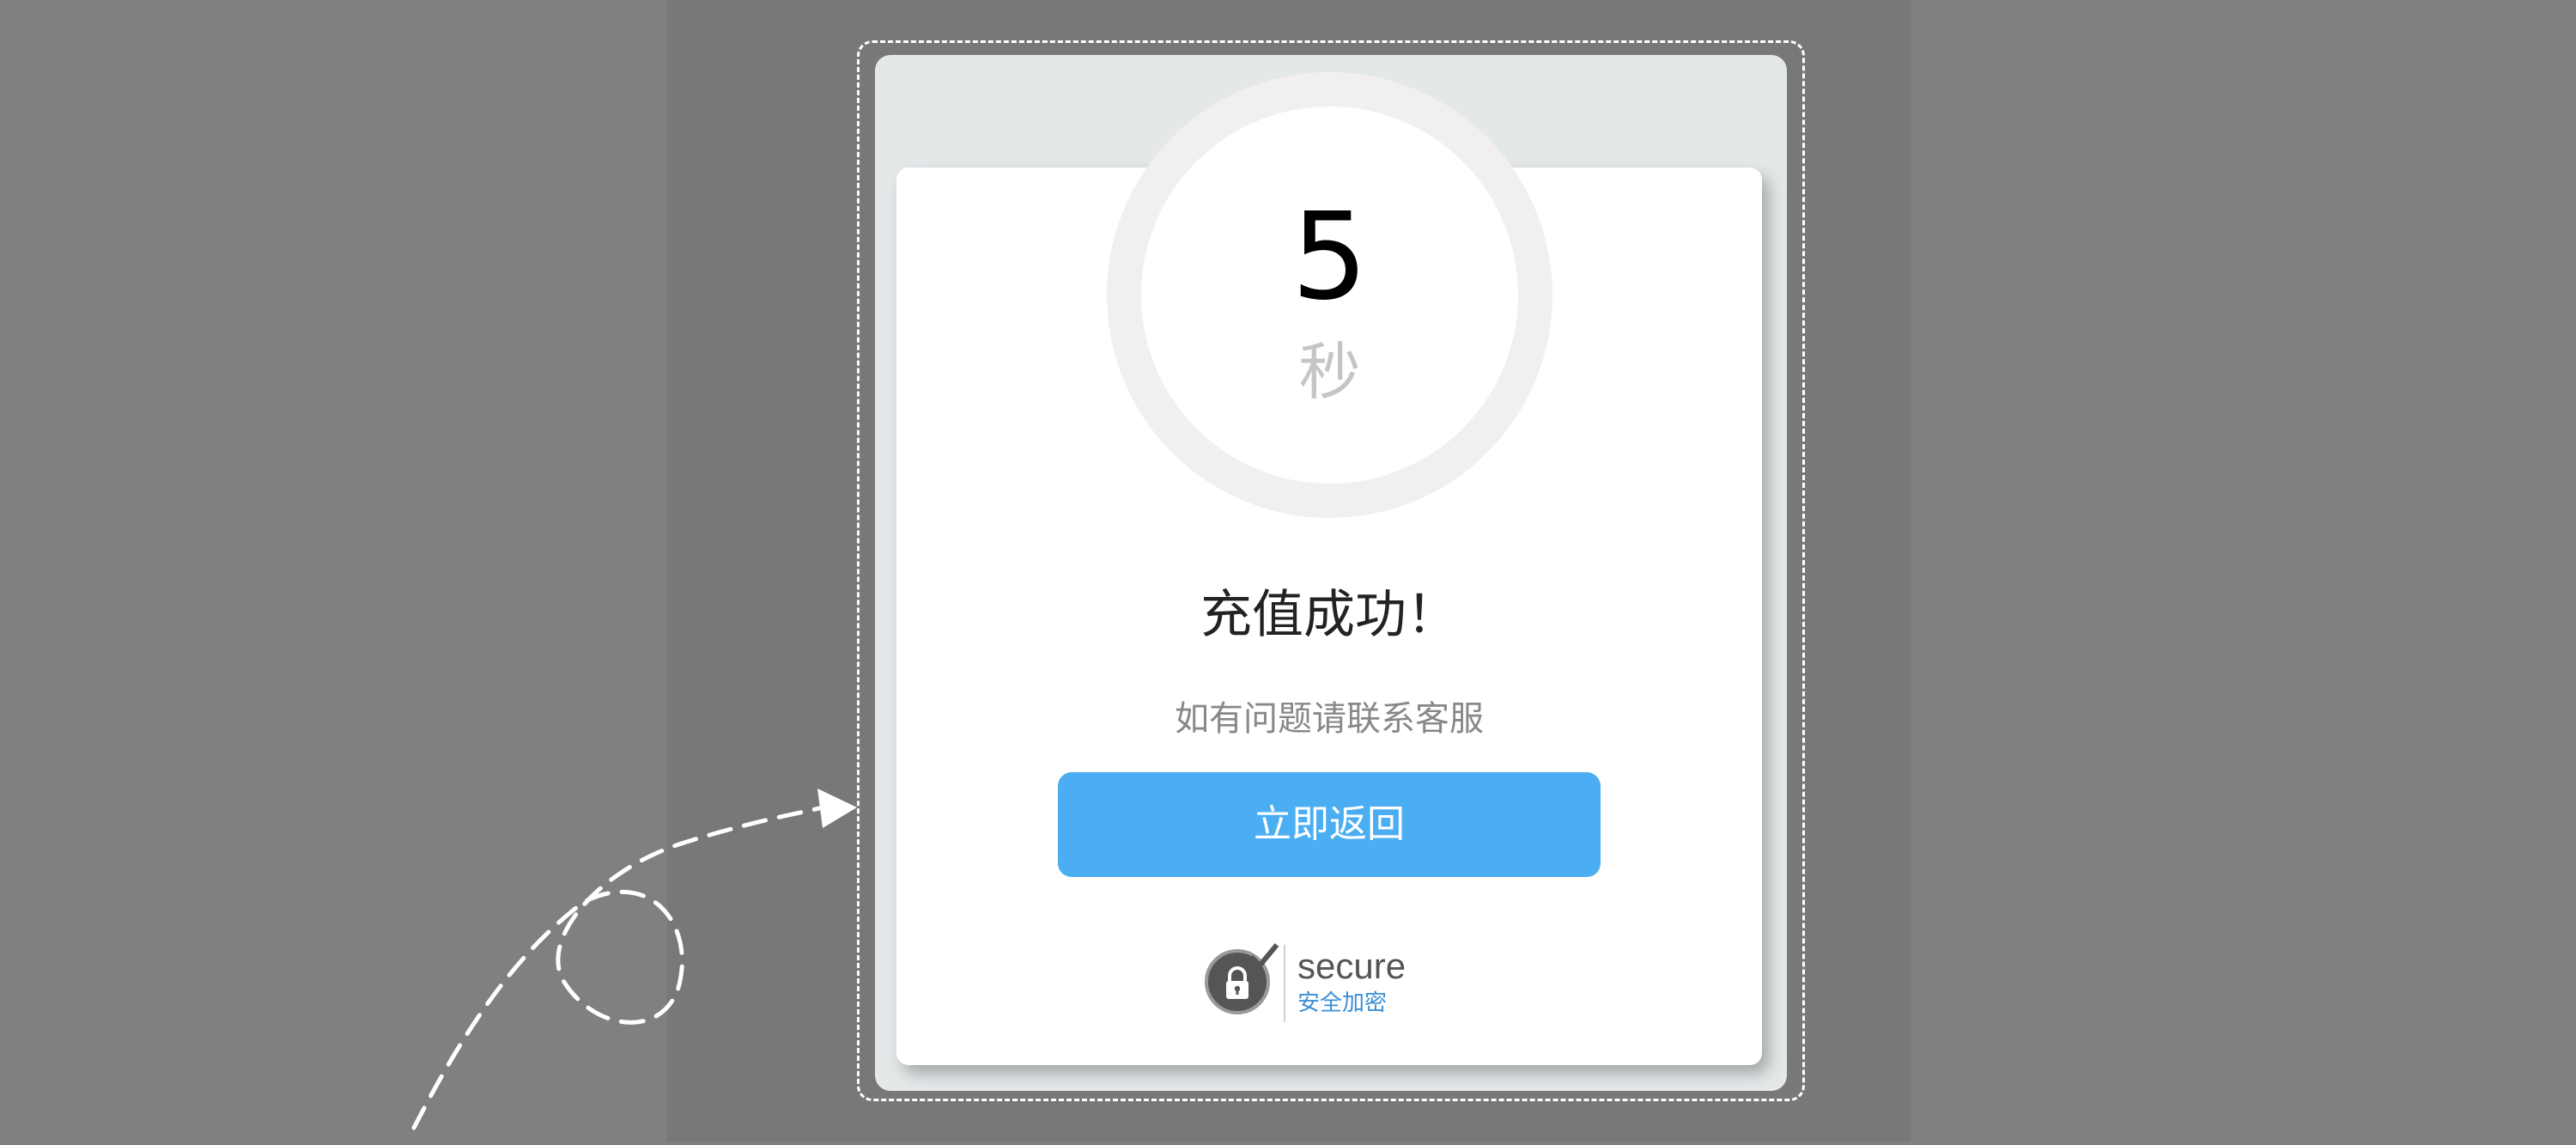 Image resolution: width=2576 pixels, height=1145 pixels. I want to click on annotation-arrow, so click(634, 959).